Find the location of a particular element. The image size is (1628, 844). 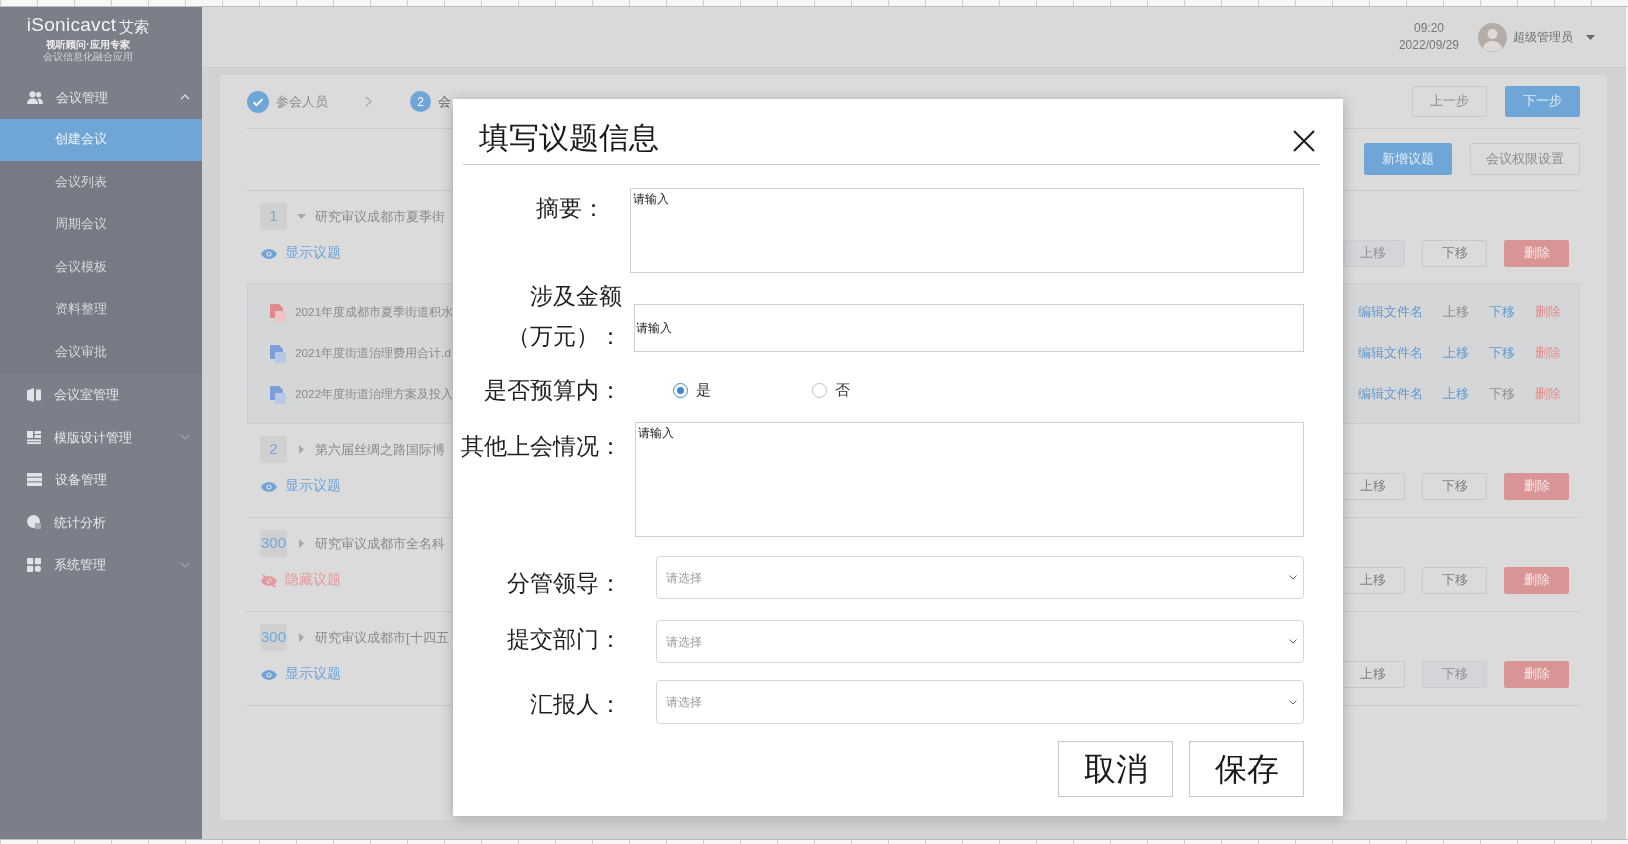

field-label: 是否预算内： is located at coordinates (553, 390).